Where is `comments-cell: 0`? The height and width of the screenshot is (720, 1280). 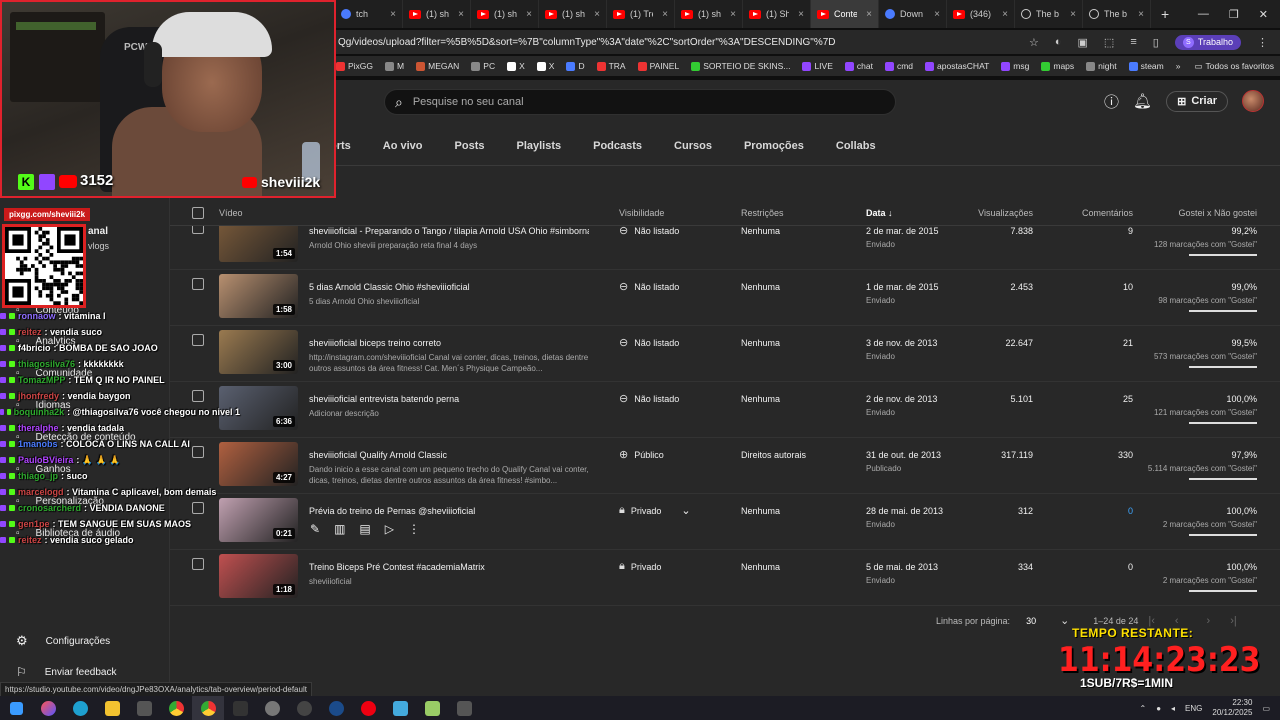
comments-cell: 0 is located at coordinates (1130, 511).